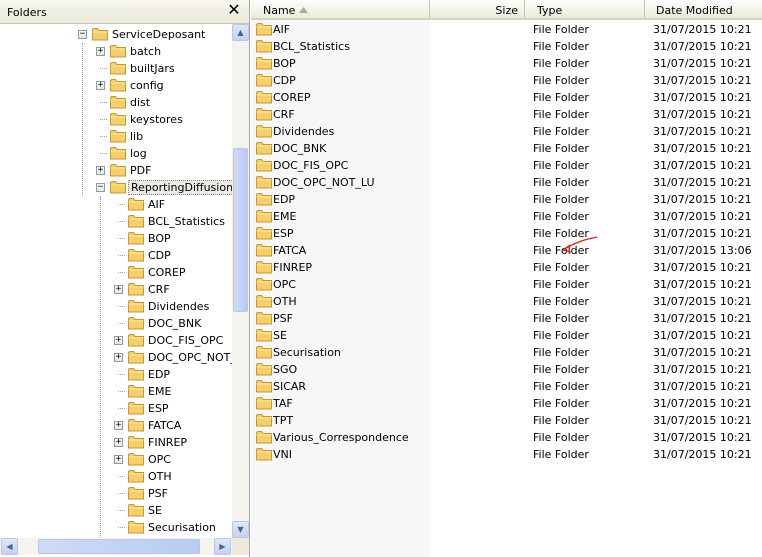 The height and width of the screenshot is (557, 762). Describe the element at coordinates (186, 221) in the screenshot. I see `tree-item-label: BCL_Statistics` at that location.